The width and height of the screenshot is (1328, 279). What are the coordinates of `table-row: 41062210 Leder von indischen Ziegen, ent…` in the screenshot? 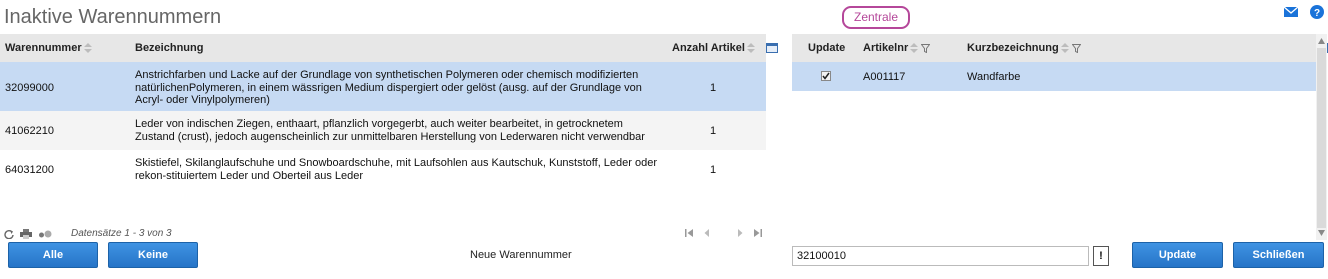 It's located at (383, 130).